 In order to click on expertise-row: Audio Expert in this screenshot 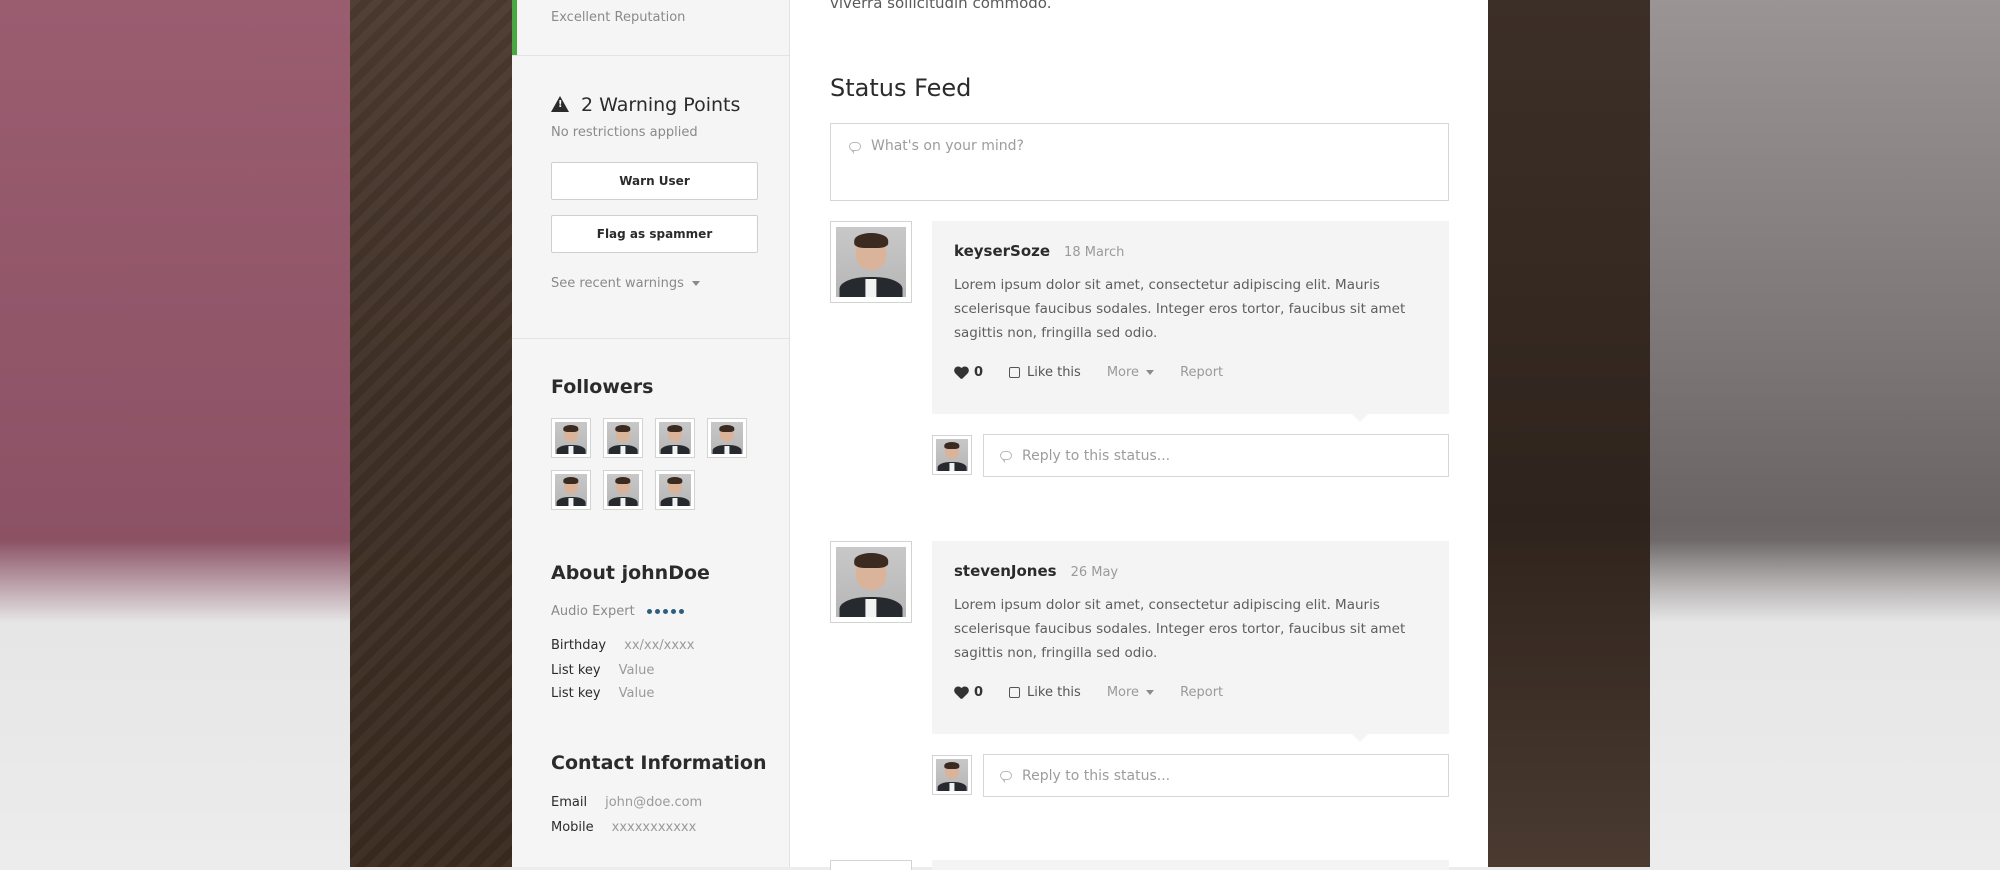, I will do `click(617, 611)`.